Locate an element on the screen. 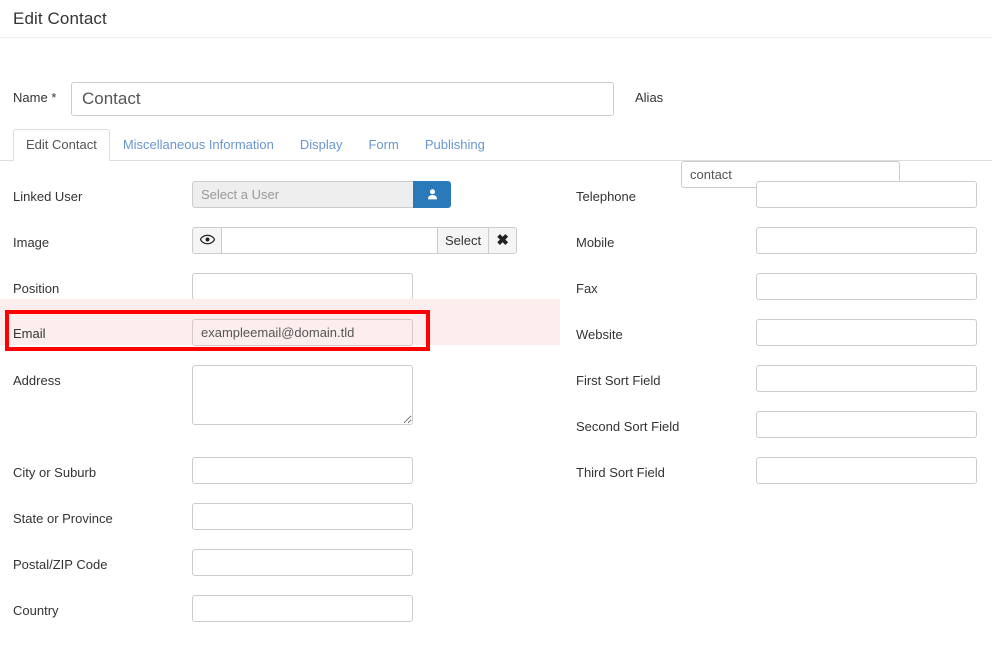  state-input is located at coordinates (302, 516).